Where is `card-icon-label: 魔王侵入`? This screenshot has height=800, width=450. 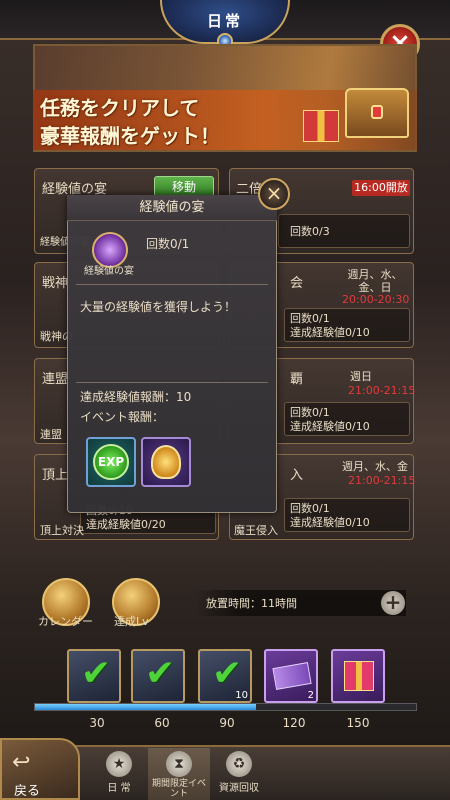
card-icon-label: 魔王侵入 is located at coordinates (256, 530).